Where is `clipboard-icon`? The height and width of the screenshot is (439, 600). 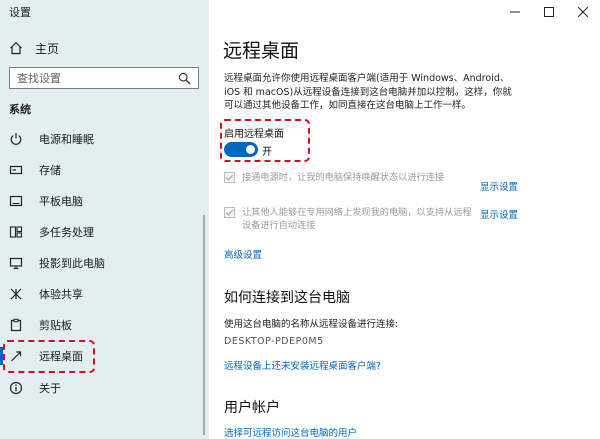
clipboard-icon is located at coordinates (16, 325).